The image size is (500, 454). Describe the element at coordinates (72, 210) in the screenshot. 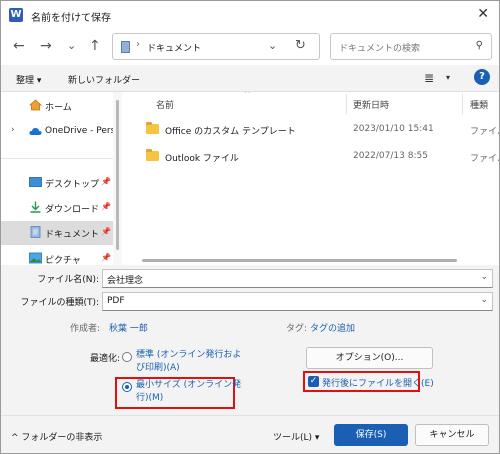

I see `sidebar-item-label: ダウンロード` at that location.